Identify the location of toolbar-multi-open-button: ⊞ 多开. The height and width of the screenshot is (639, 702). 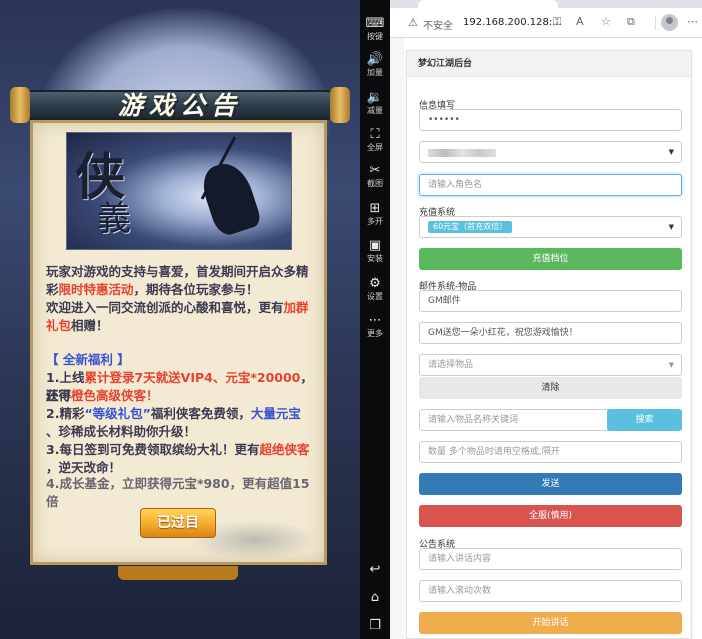
(375, 214).